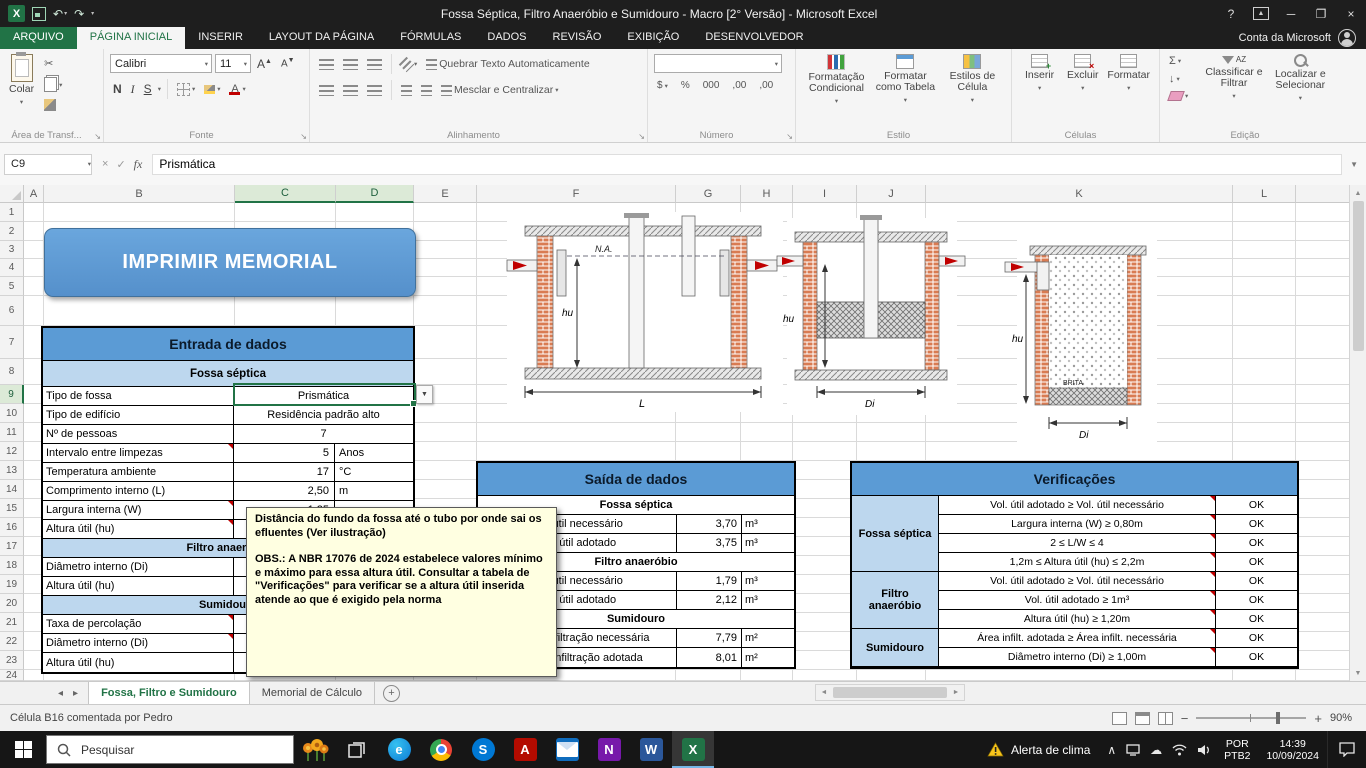 This screenshot has height=768, width=1366. I want to click on entrada-value-cell: 17, so click(284, 472).